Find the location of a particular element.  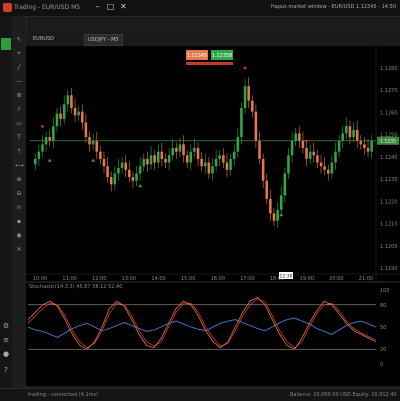

time-tick-label: 12:00 is located at coordinates (99, 279).